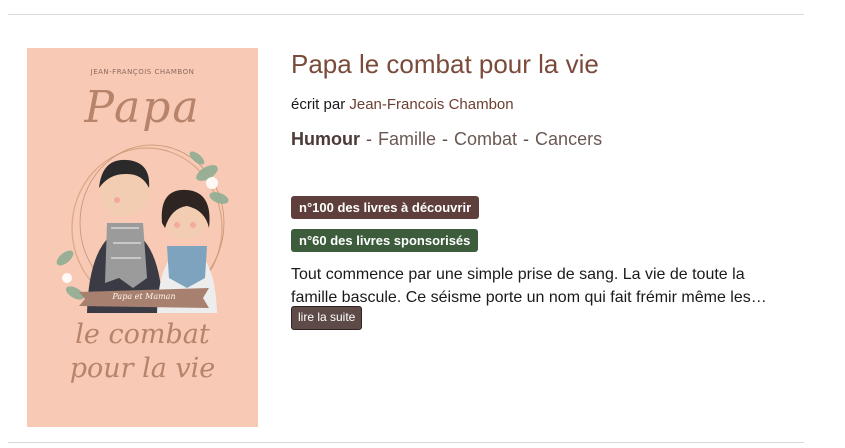 The image size is (845, 448). What do you see at coordinates (327, 318) in the screenshot?
I see `read-more-button: lire la suite` at bounding box center [327, 318].